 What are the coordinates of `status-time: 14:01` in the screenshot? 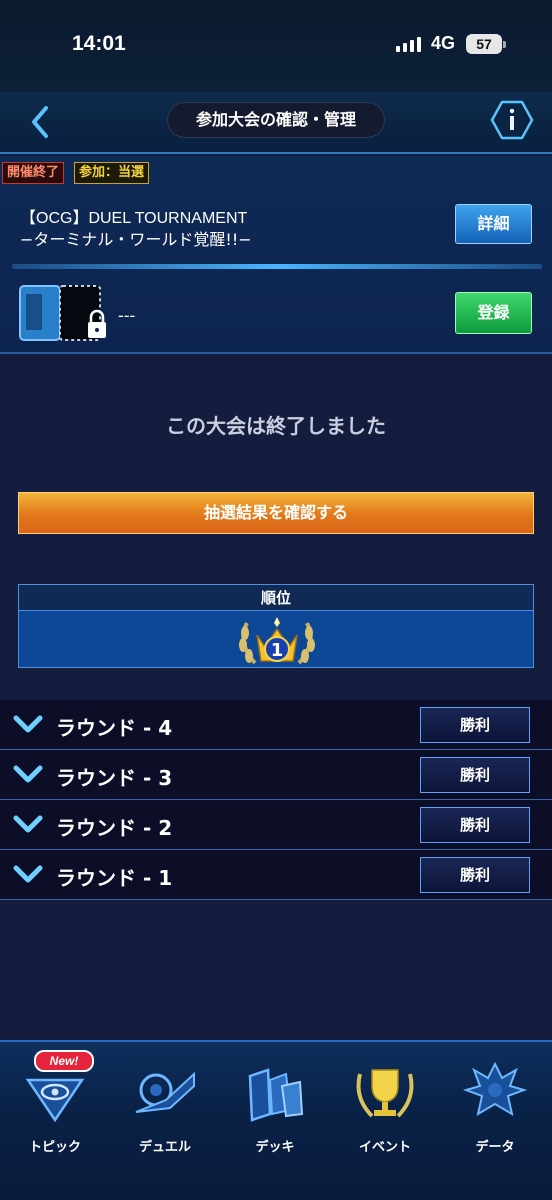 It's located at (99, 43).